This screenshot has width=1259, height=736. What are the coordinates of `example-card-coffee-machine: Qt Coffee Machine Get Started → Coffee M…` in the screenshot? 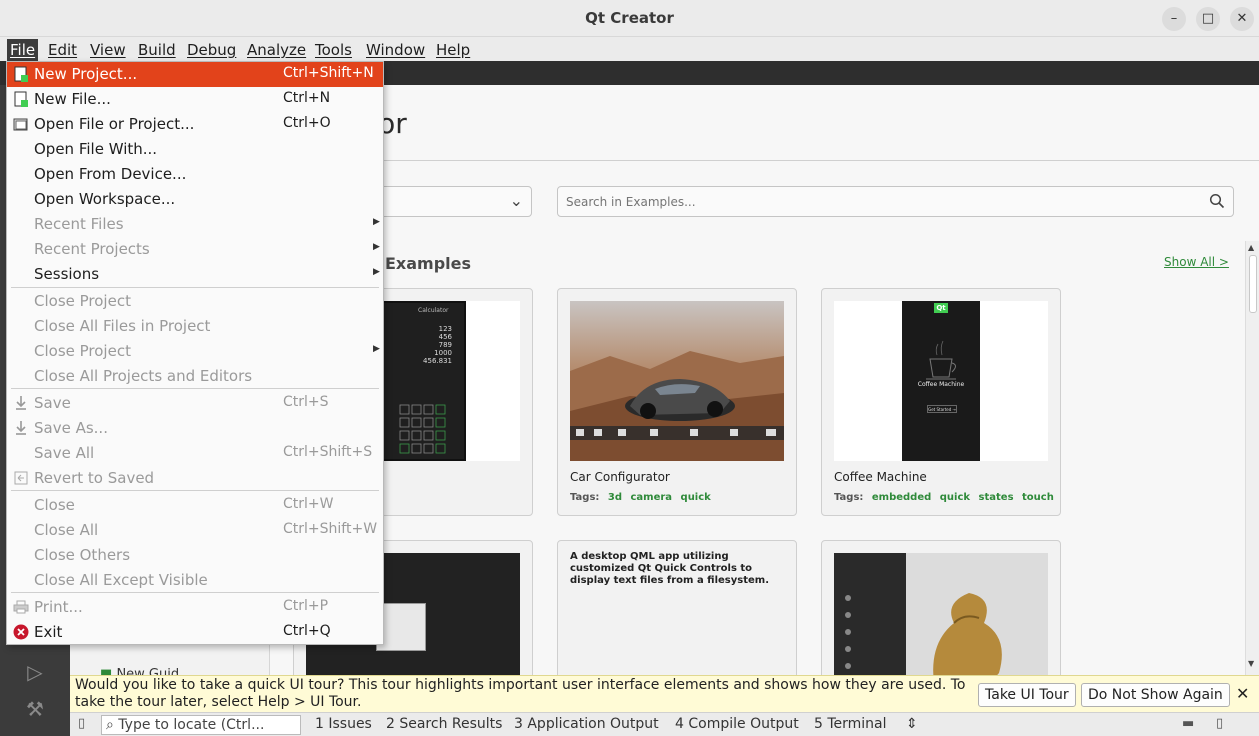 It's located at (941, 402).